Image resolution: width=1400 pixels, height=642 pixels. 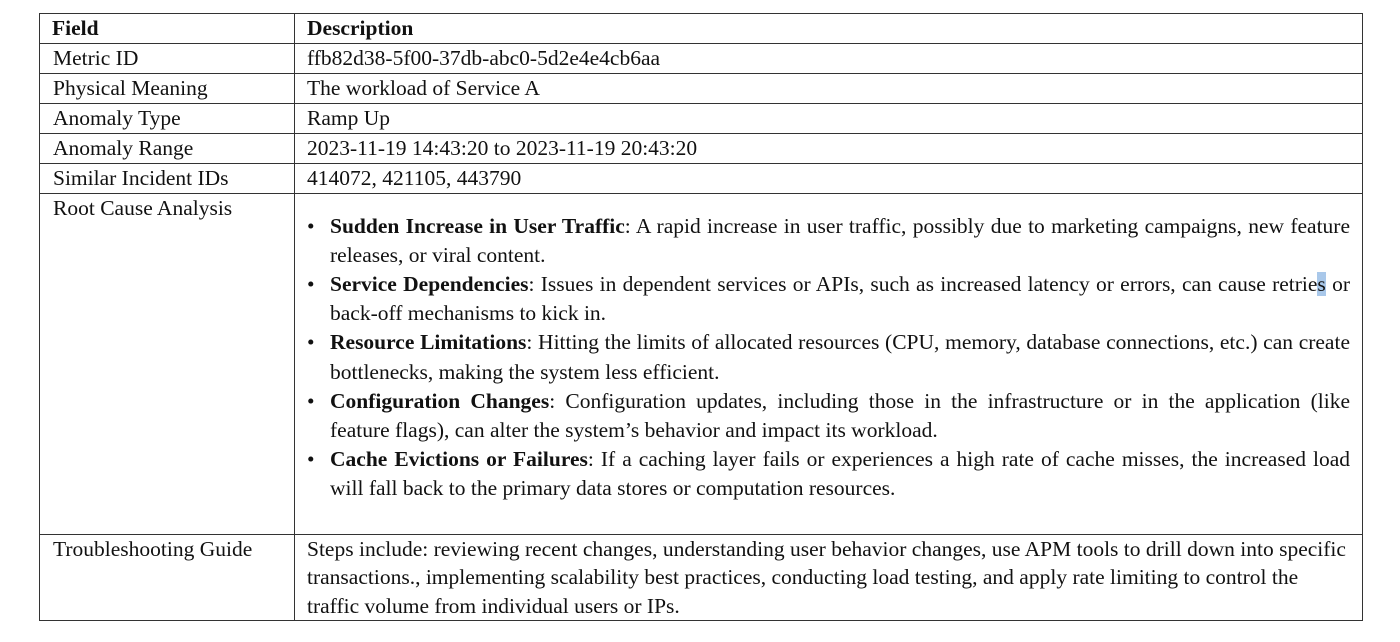 What do you see at coordinates (428, 342) in the screenshot?
I see `cause-term: Resource Limitations` at bounding box center [428, 342].